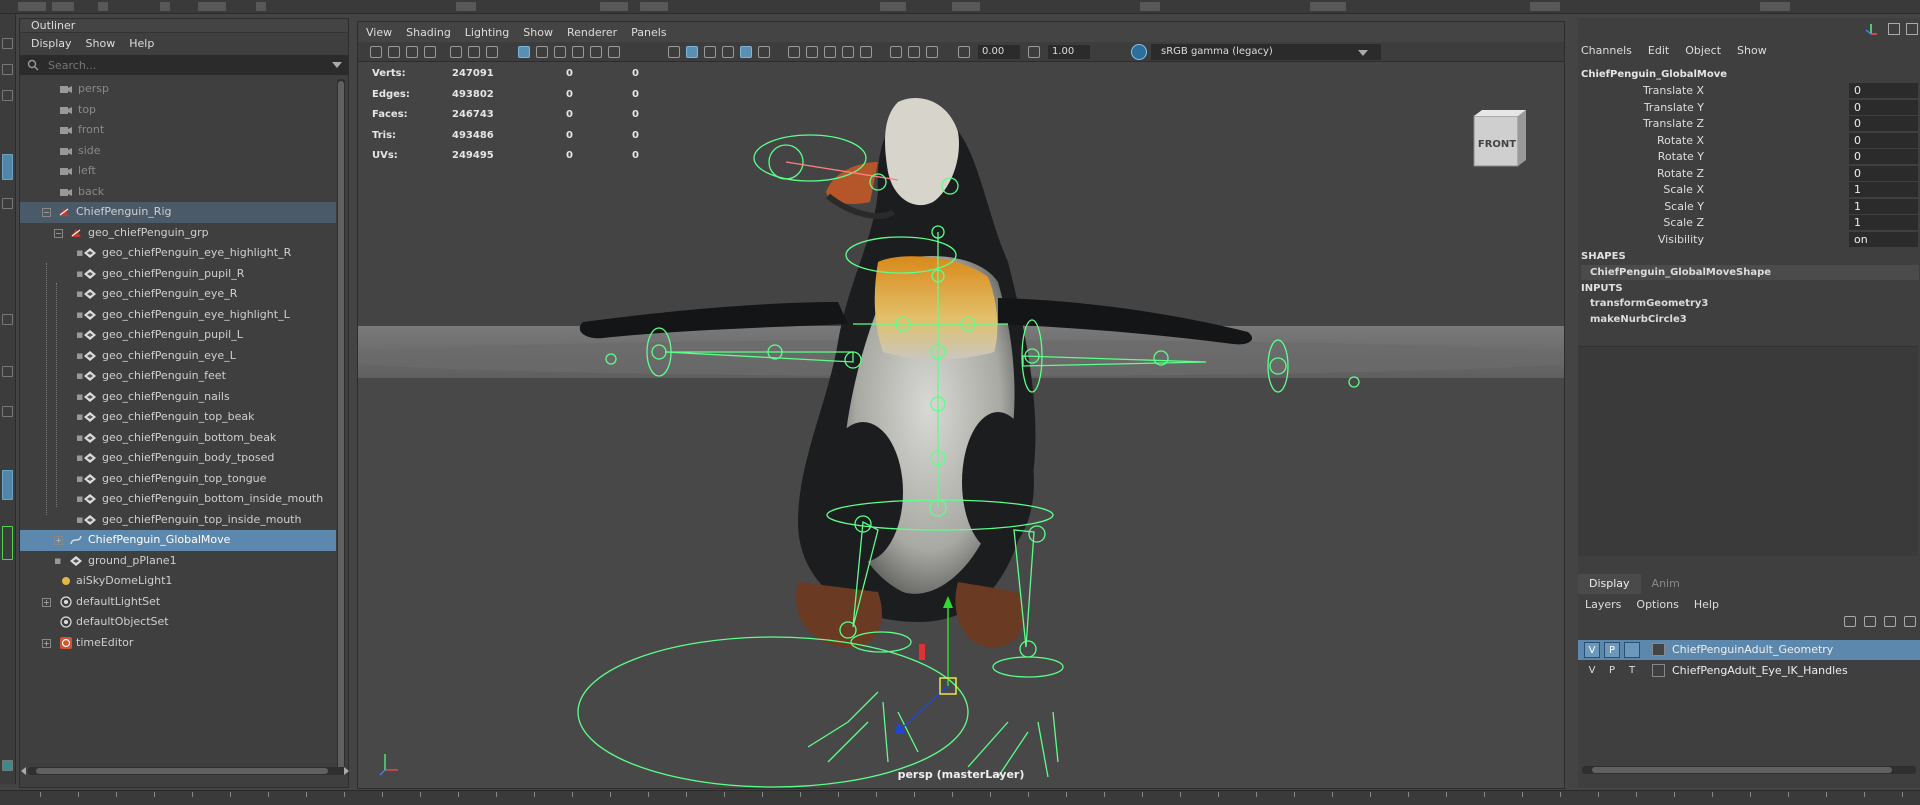 The image size is (1920, 805). What do you see at coordinates (337, 65) in the screenshot?
I see `search-options-chevron-down-icon` at bounding box center [337, 65].